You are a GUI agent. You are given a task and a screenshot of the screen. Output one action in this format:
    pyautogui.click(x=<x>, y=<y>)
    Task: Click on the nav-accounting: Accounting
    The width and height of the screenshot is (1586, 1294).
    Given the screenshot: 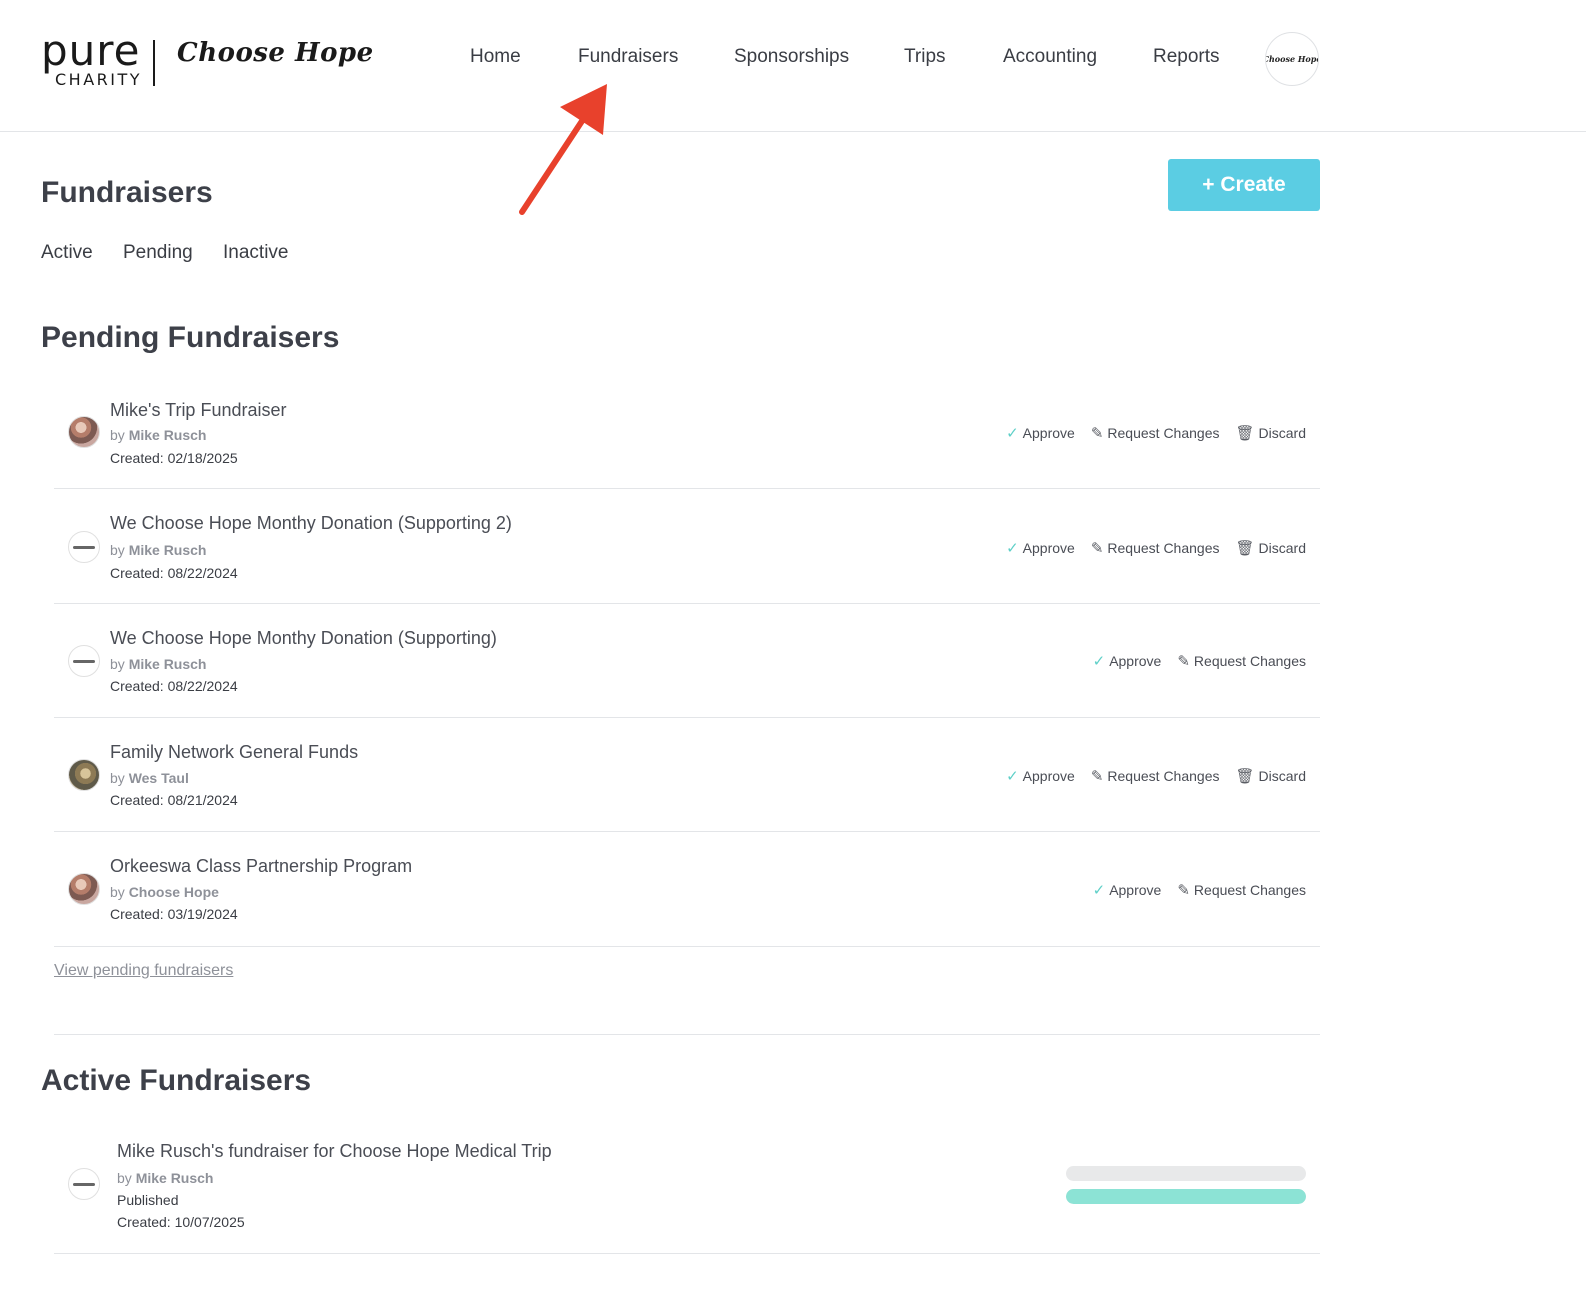 What is the action you would take?
    pyautogui.click(x=1050, y=57)
    